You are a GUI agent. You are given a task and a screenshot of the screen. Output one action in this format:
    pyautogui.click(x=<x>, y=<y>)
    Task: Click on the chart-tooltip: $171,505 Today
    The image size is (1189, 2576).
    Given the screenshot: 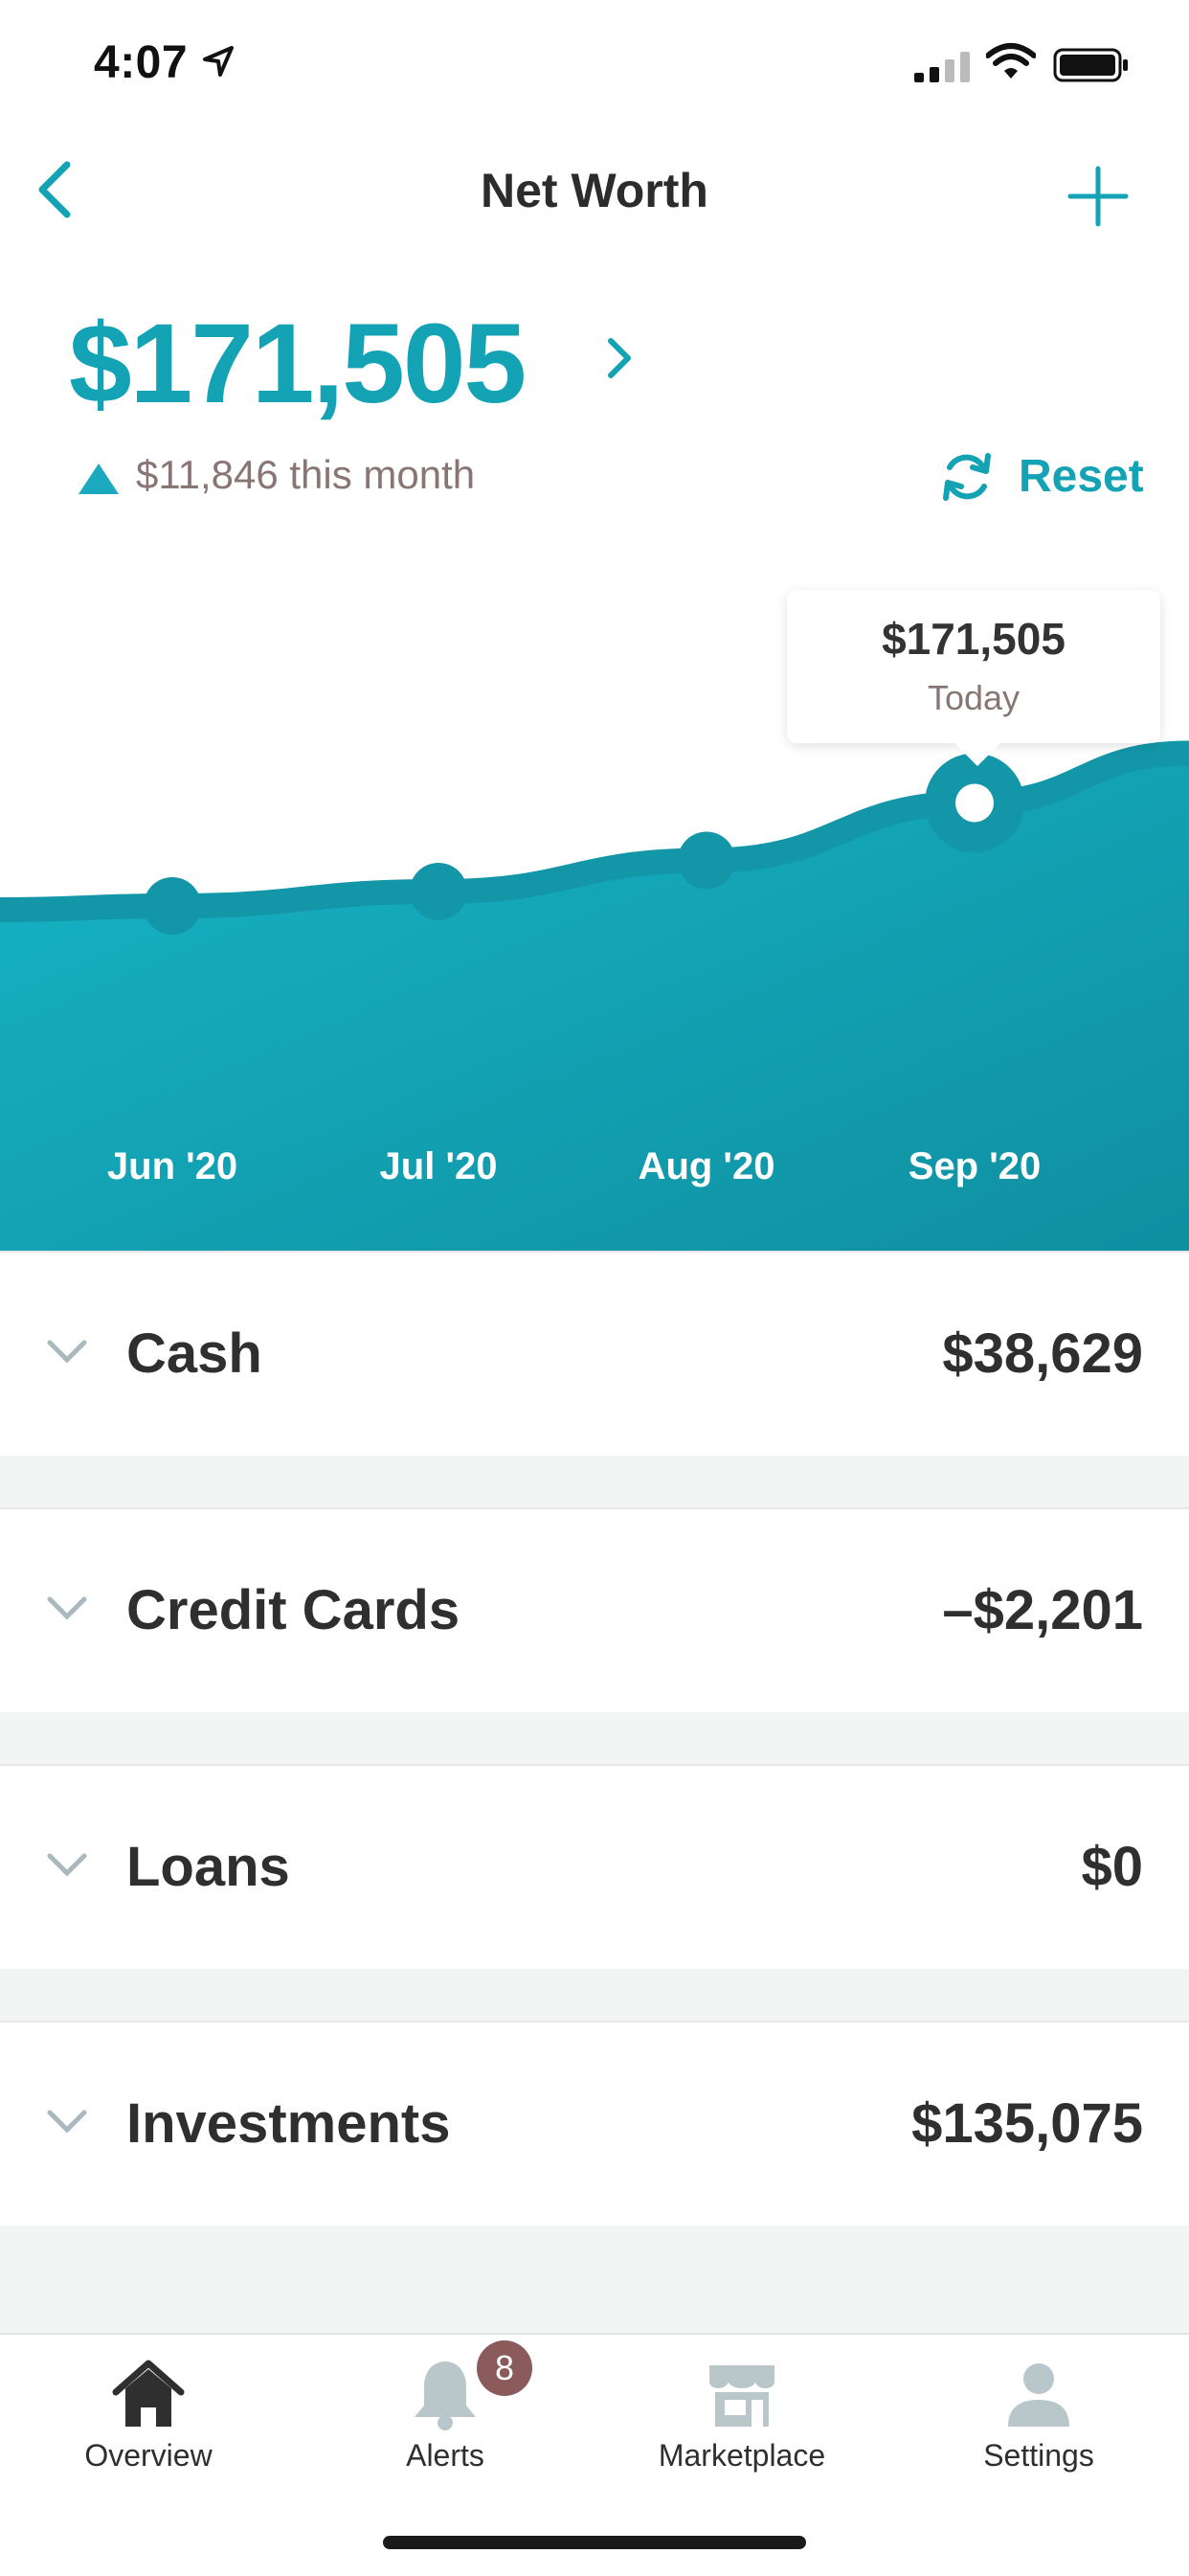 What is the action you would take?
    pyautogui.click(x=973, y=678)
    